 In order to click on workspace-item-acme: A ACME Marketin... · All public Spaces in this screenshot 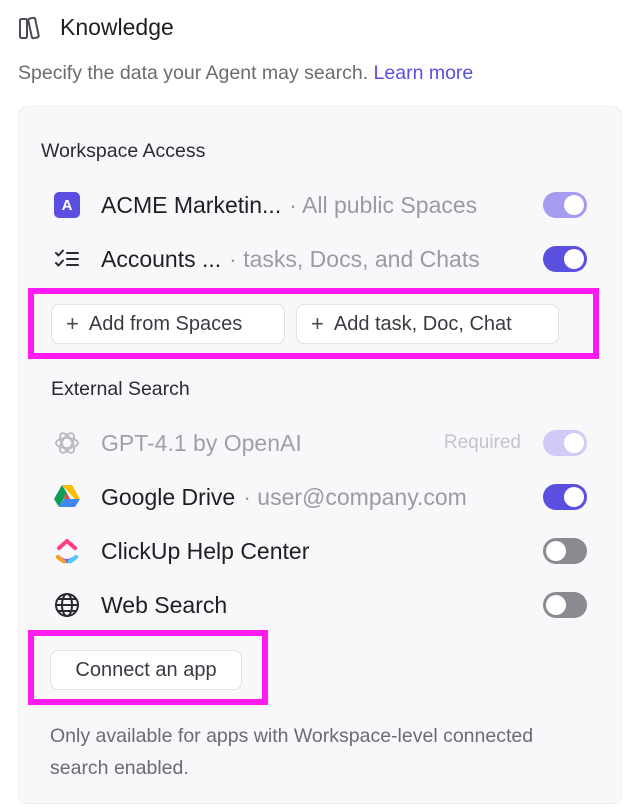, I will do `click(320, 205)`.